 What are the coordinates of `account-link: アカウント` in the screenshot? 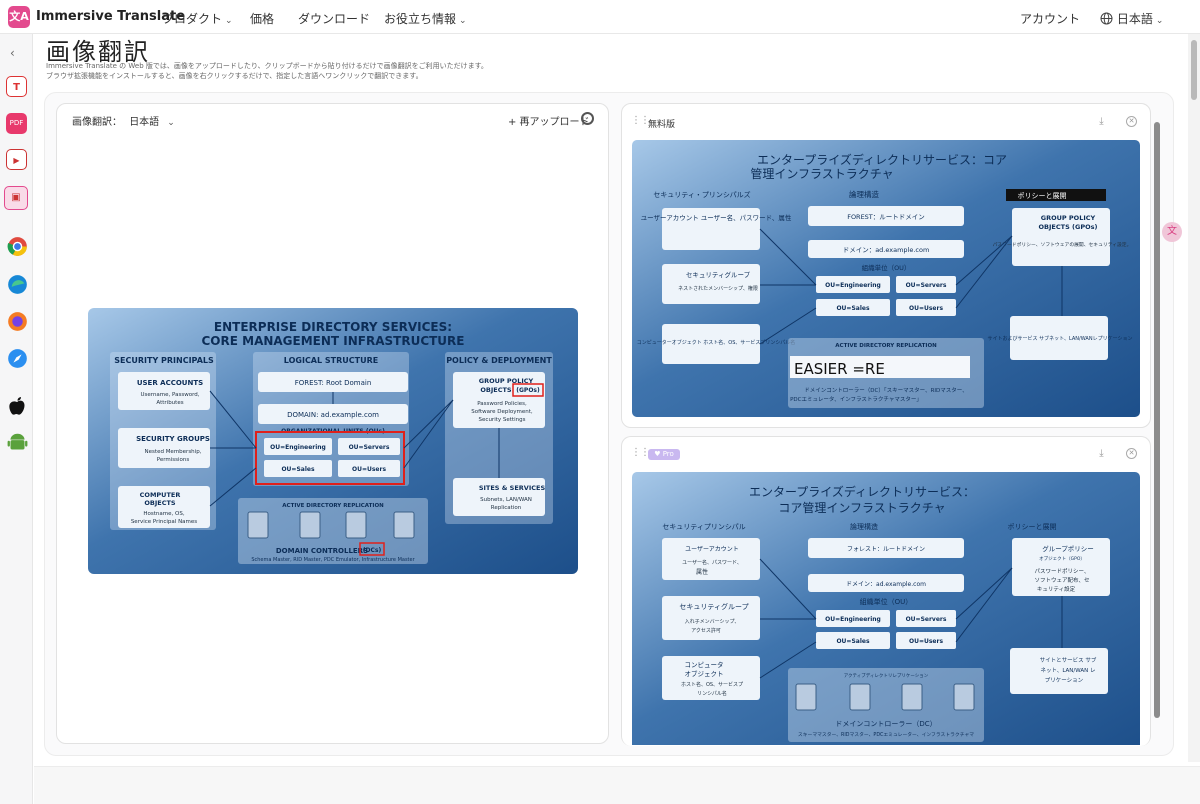 It's located at (1050, 18).